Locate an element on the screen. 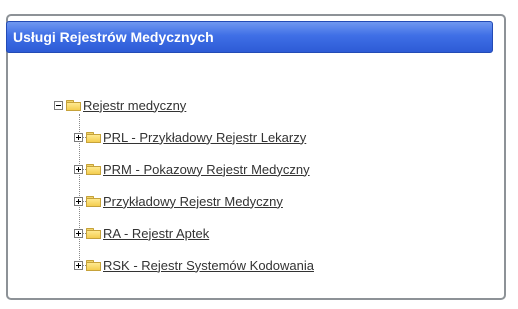 This screenshot has width=518, height=309. tree-node-ra-label: RA - Rejestr Aptek is located at coordinates (156, 233).